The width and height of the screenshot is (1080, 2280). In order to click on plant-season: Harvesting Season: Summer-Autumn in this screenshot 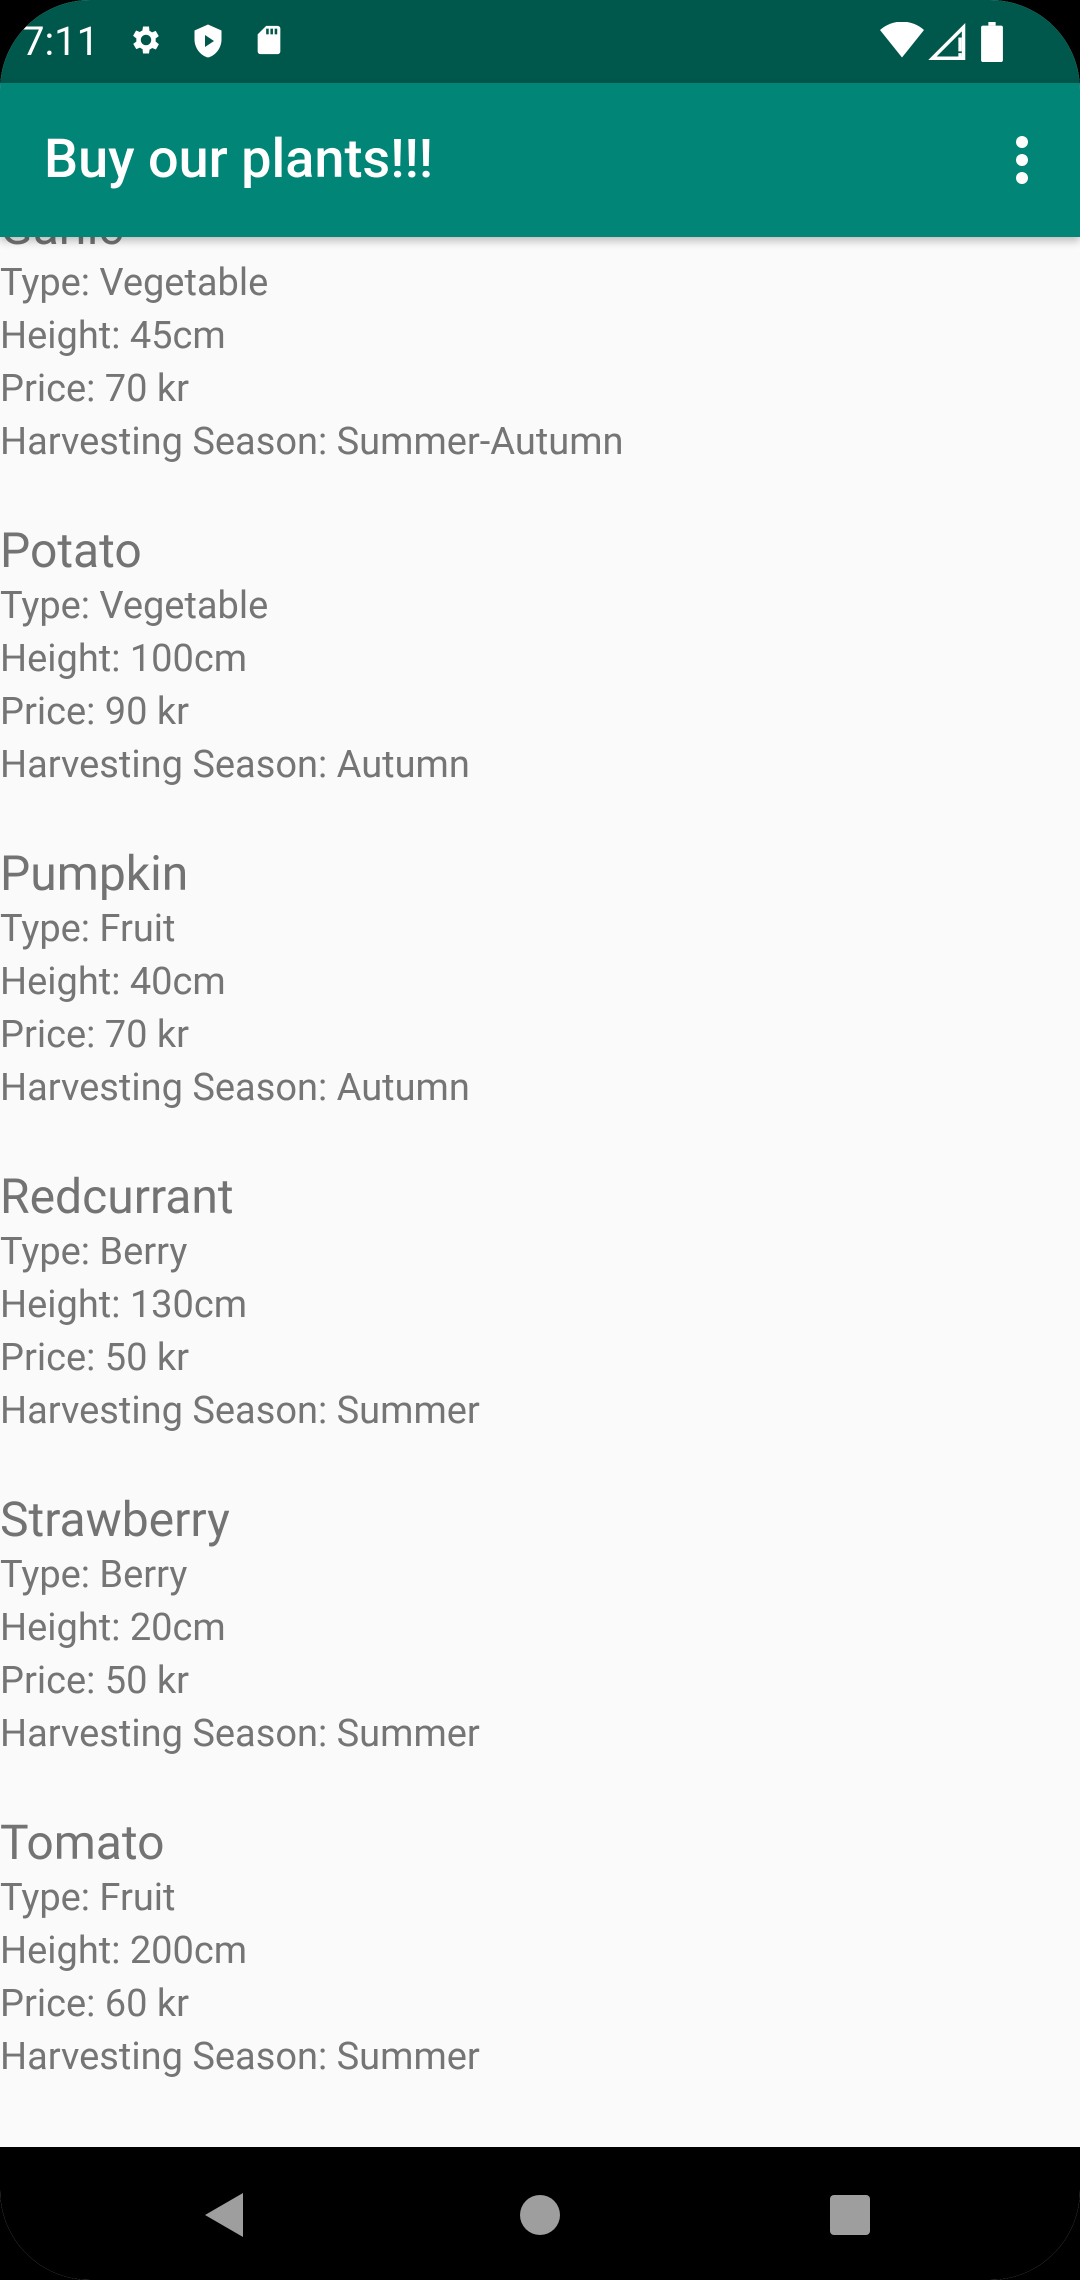, I will do `click(312, 442)`.